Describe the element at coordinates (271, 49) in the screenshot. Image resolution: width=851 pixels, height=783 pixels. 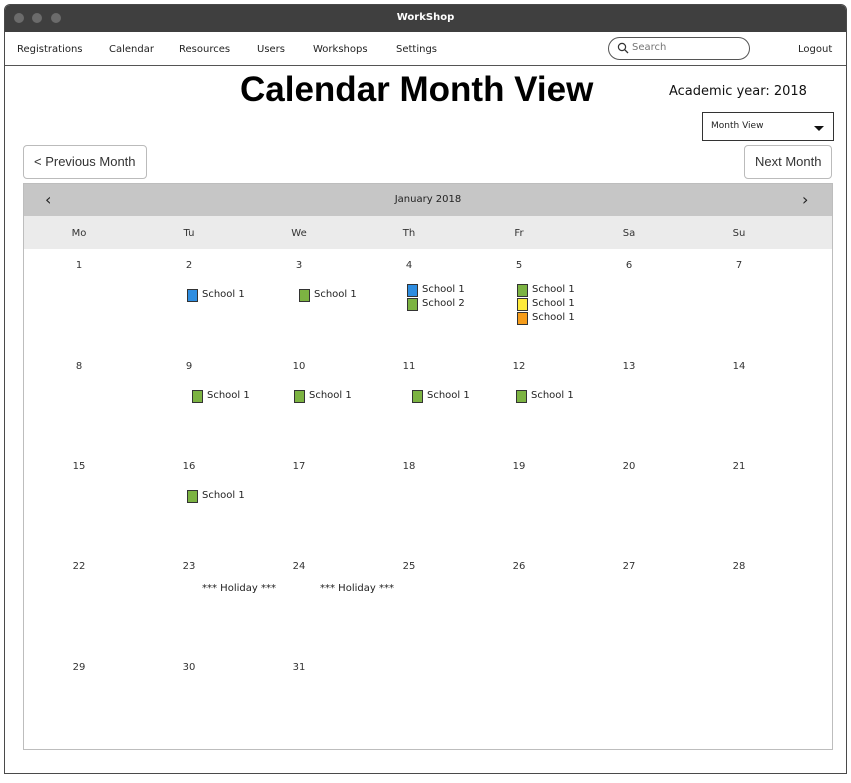
I see `nav-users: Users` at that location.